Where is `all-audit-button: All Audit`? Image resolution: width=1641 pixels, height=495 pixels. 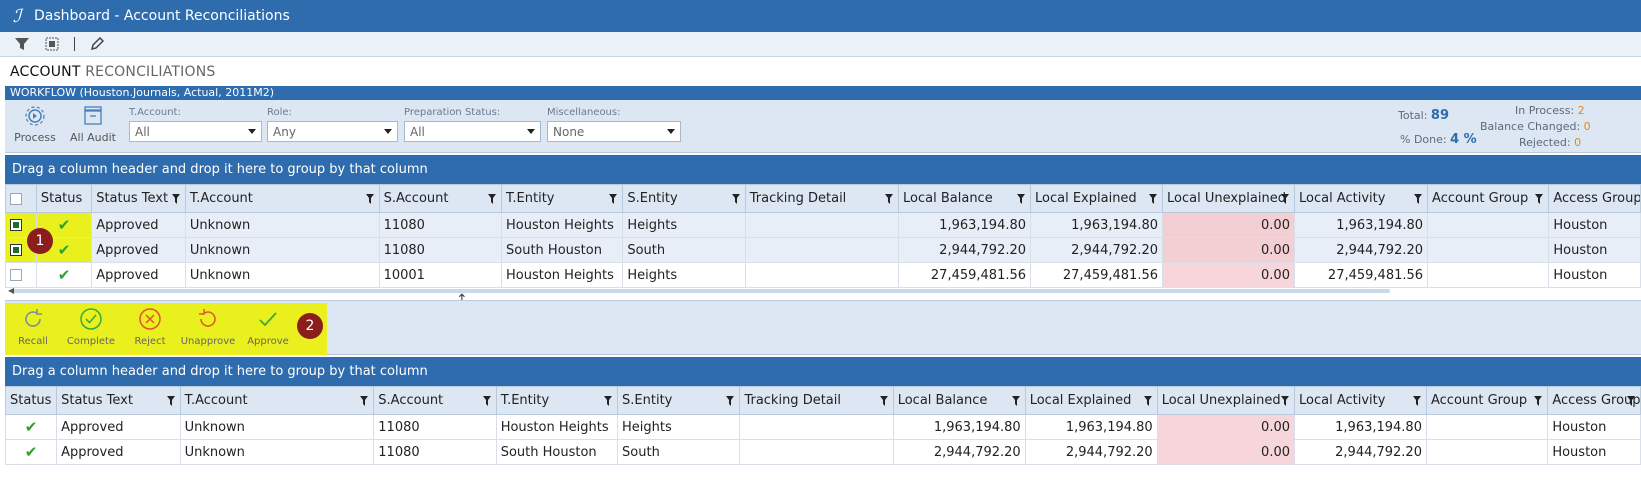
all-audit-button: All Audit is located at coordinates (93, 128).